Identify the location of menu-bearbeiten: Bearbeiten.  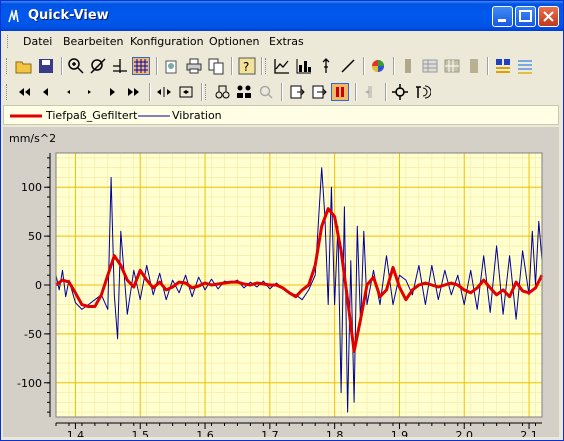
(93, 41).